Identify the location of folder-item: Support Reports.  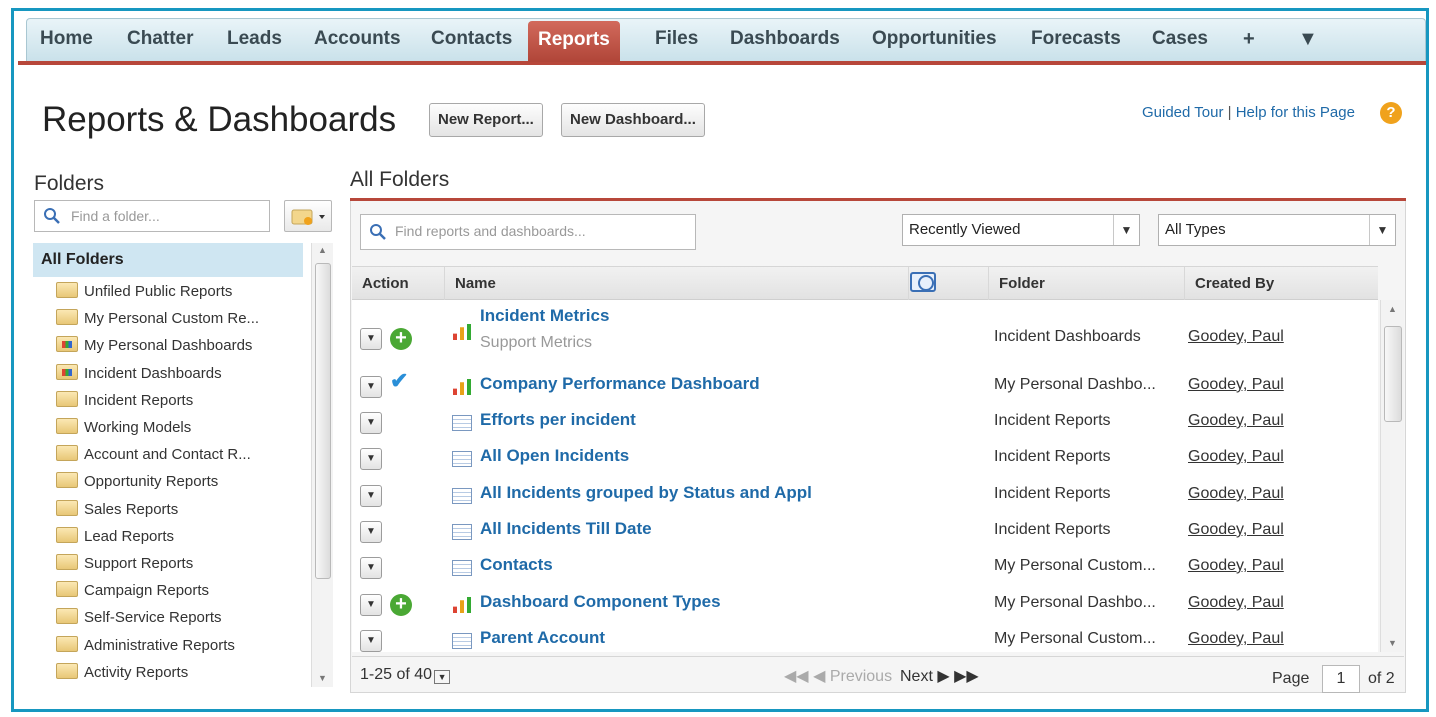
(124, 564).